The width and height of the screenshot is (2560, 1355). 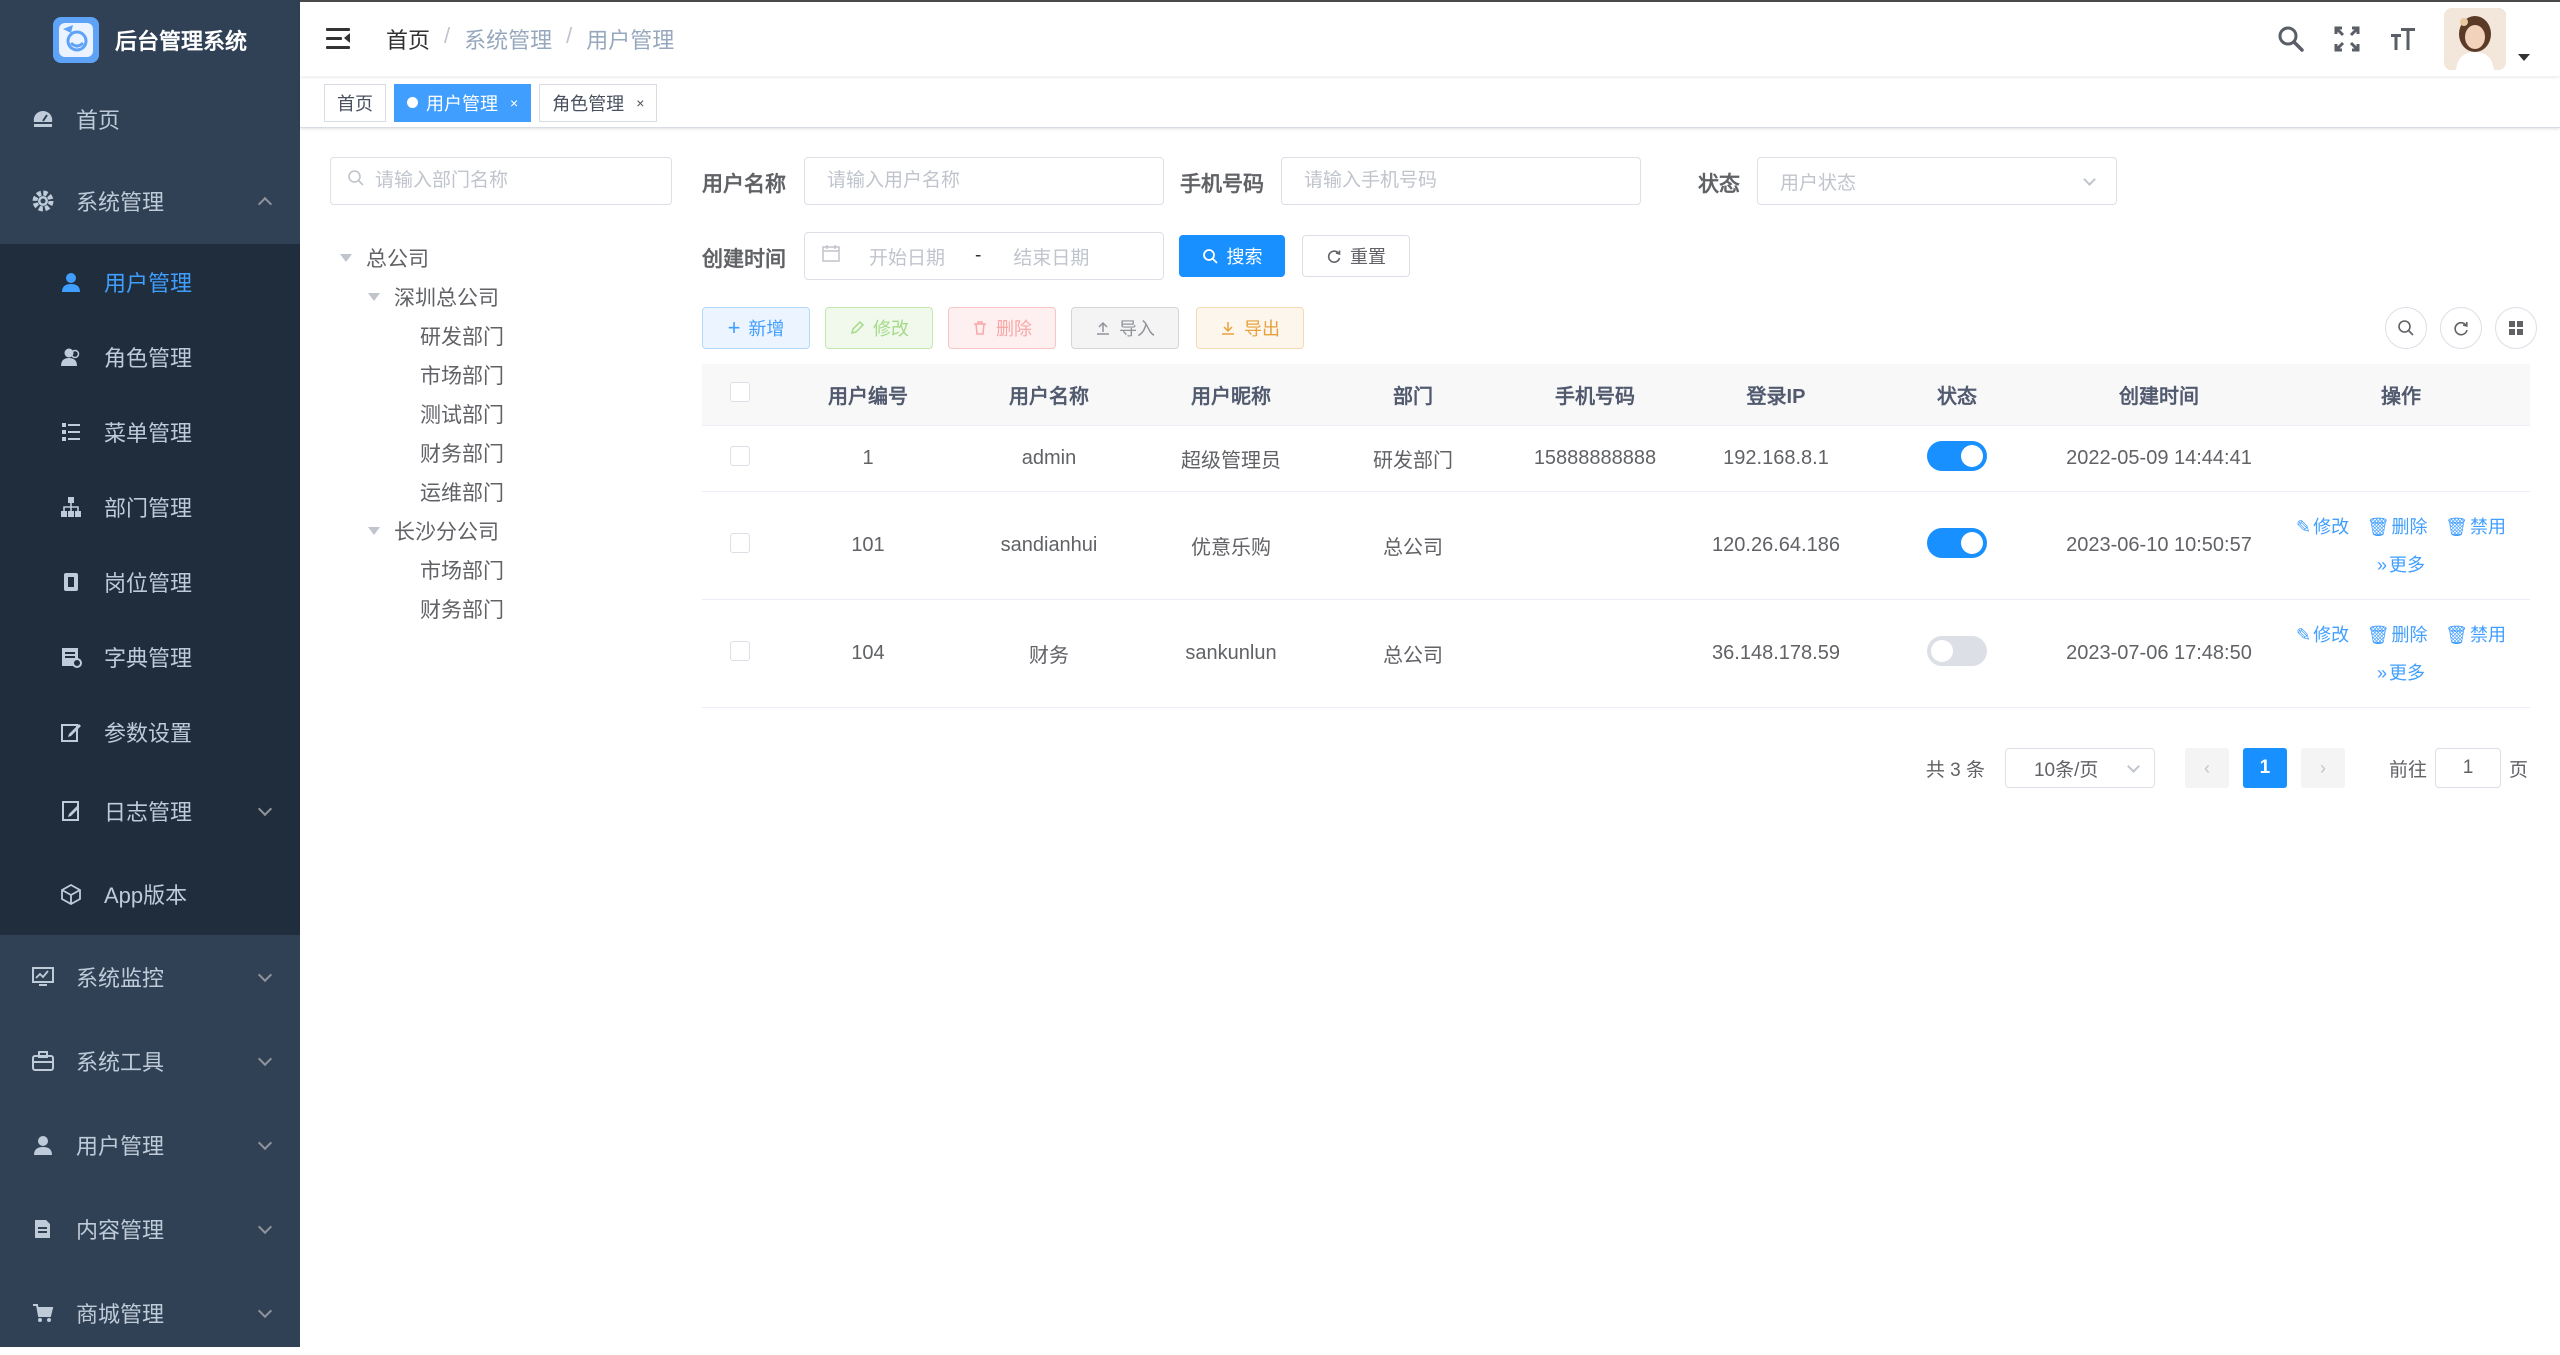 What do you see at coordinates (508, 39) in the screenshot?
I see `breadcrumb-item: 系统管理` at bounding box center [508, 39].